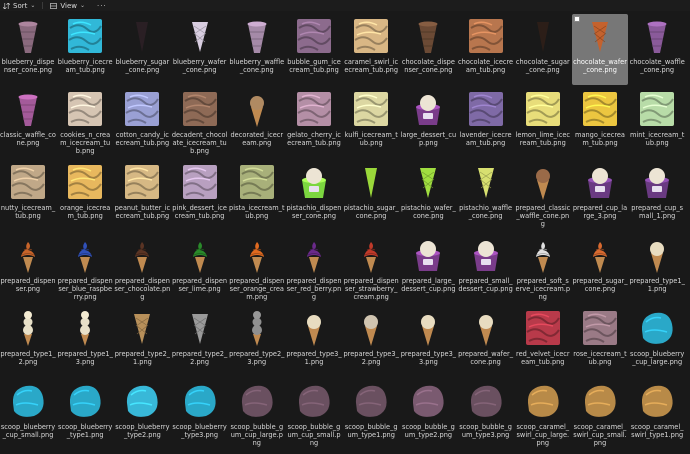 The width and height of the screenshot is (690, 454). I want to click on file-item: scoop_bubble_gum_type3.png, so click(486, 414).